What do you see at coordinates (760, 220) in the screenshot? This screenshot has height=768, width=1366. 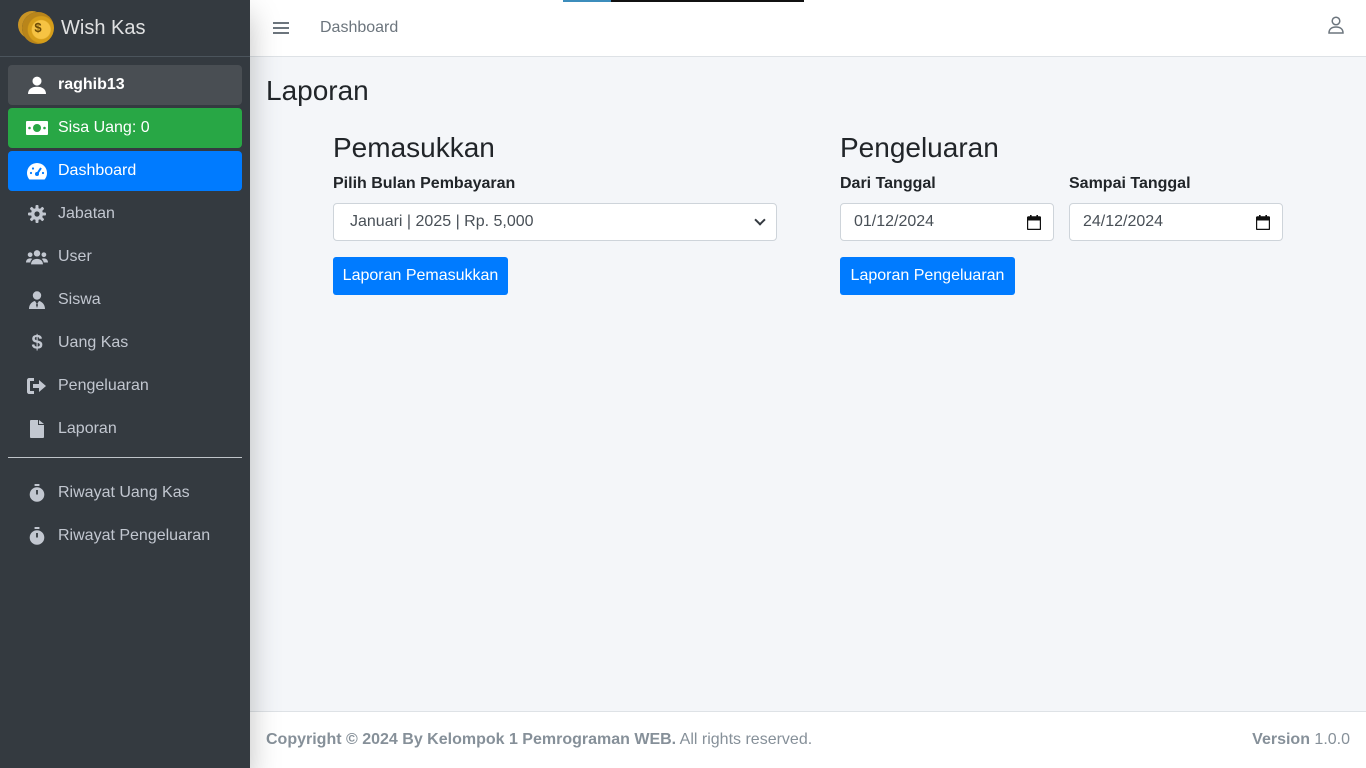 I see `chevron-down-icon` at bounding box center [760, 220].